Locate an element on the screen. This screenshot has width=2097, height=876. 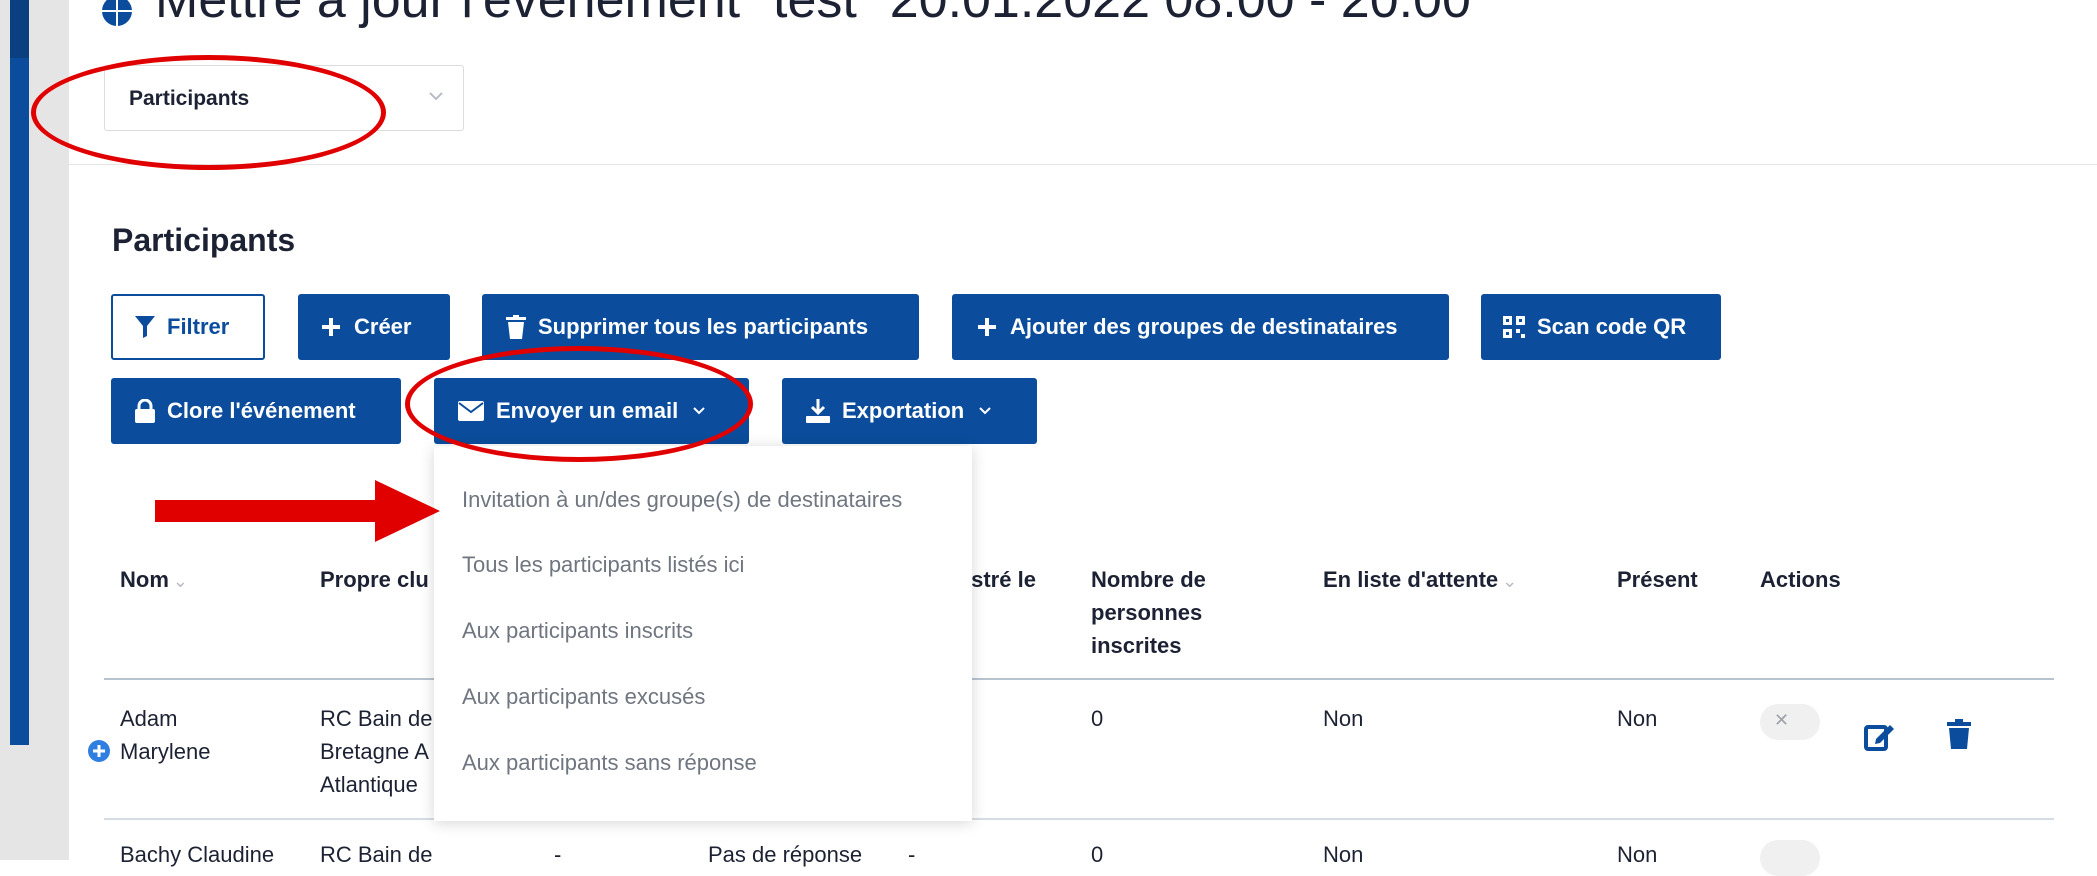
table-cell-club: RC Bain de Bretagne A Atlantique is located at coordinates (376, 751).